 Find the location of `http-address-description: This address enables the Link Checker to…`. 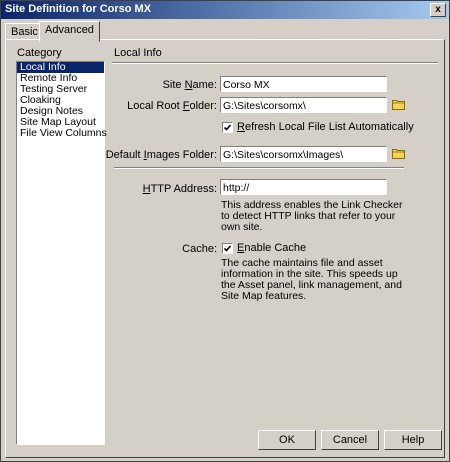

http-address-description: This address enables the Link Checker to… is located at coordinates (312, 216).